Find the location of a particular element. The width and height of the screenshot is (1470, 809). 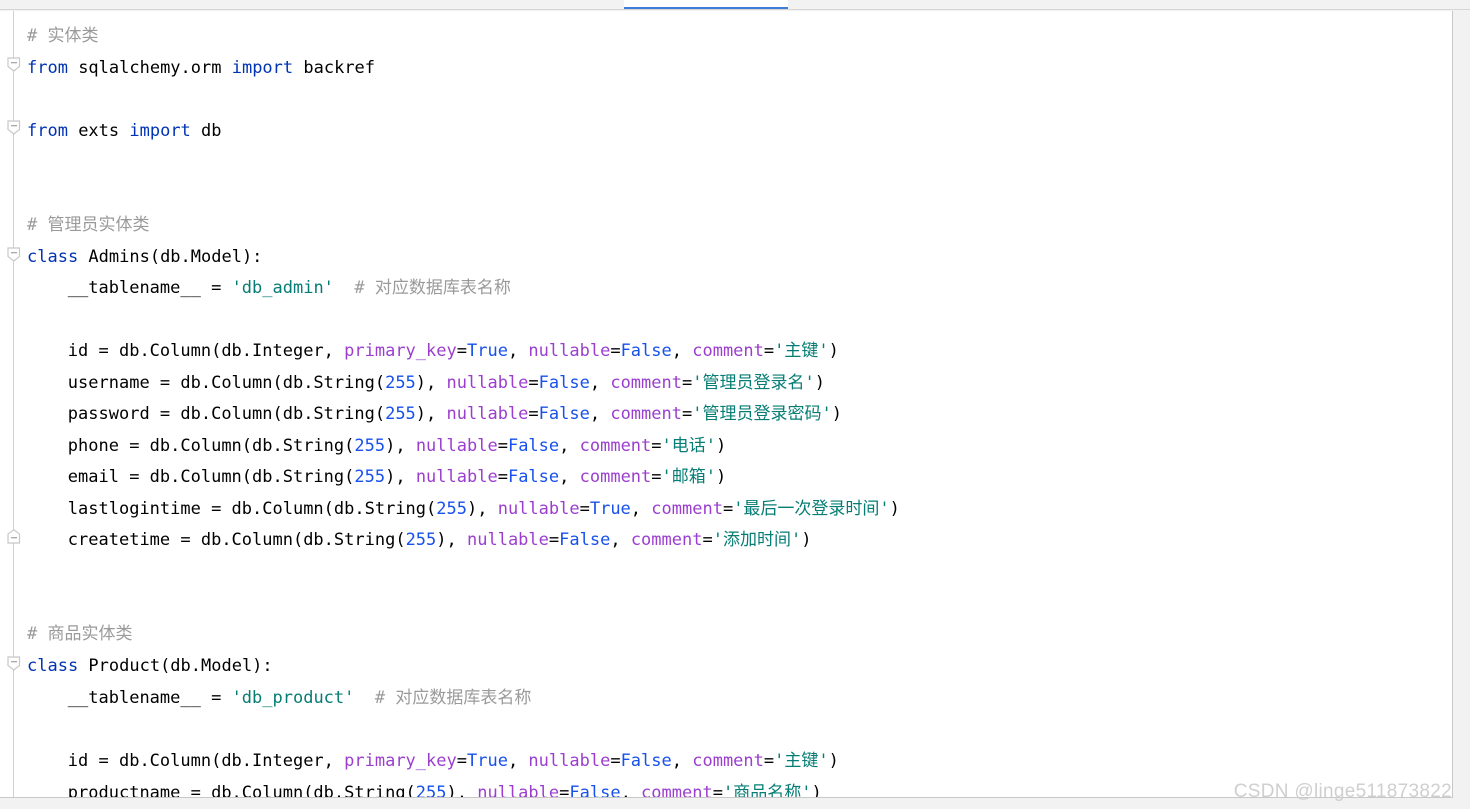

code-token-plain: lastlogintime = db.Column(db.String( is located at coordinates (252, 509).